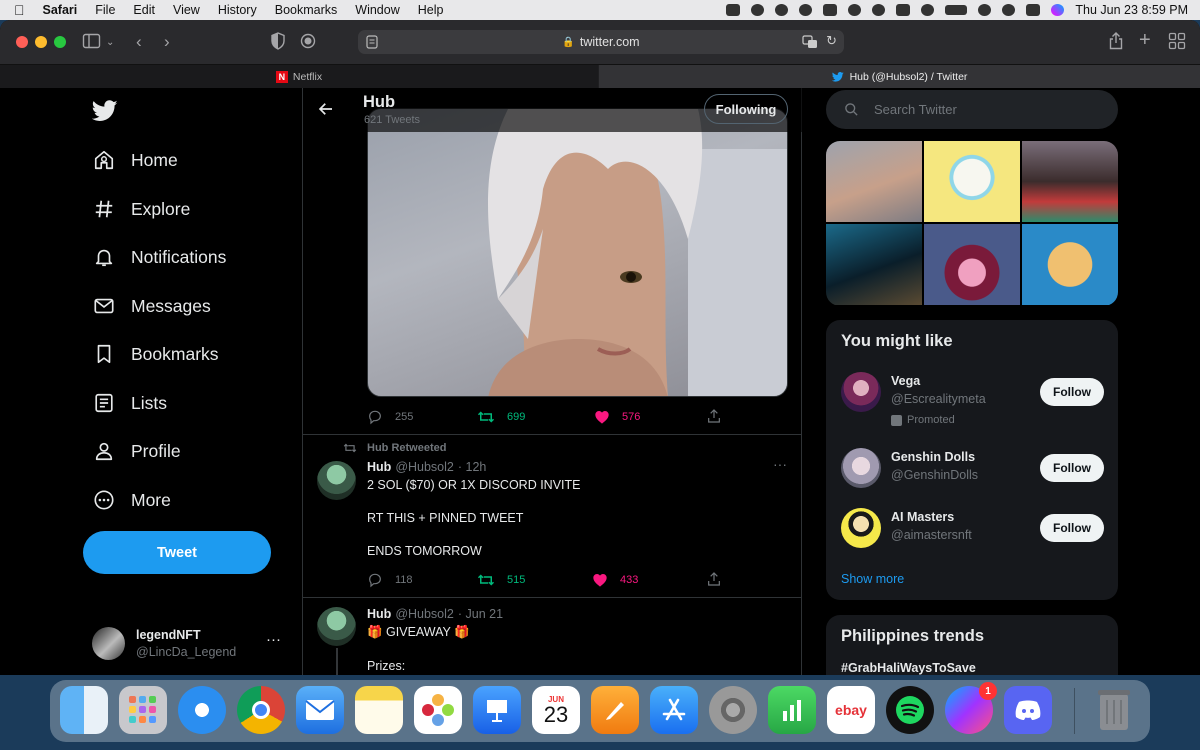  Describe the element at coordinates (1116, 41) in the screenshot. I see `share-icon` at that location.